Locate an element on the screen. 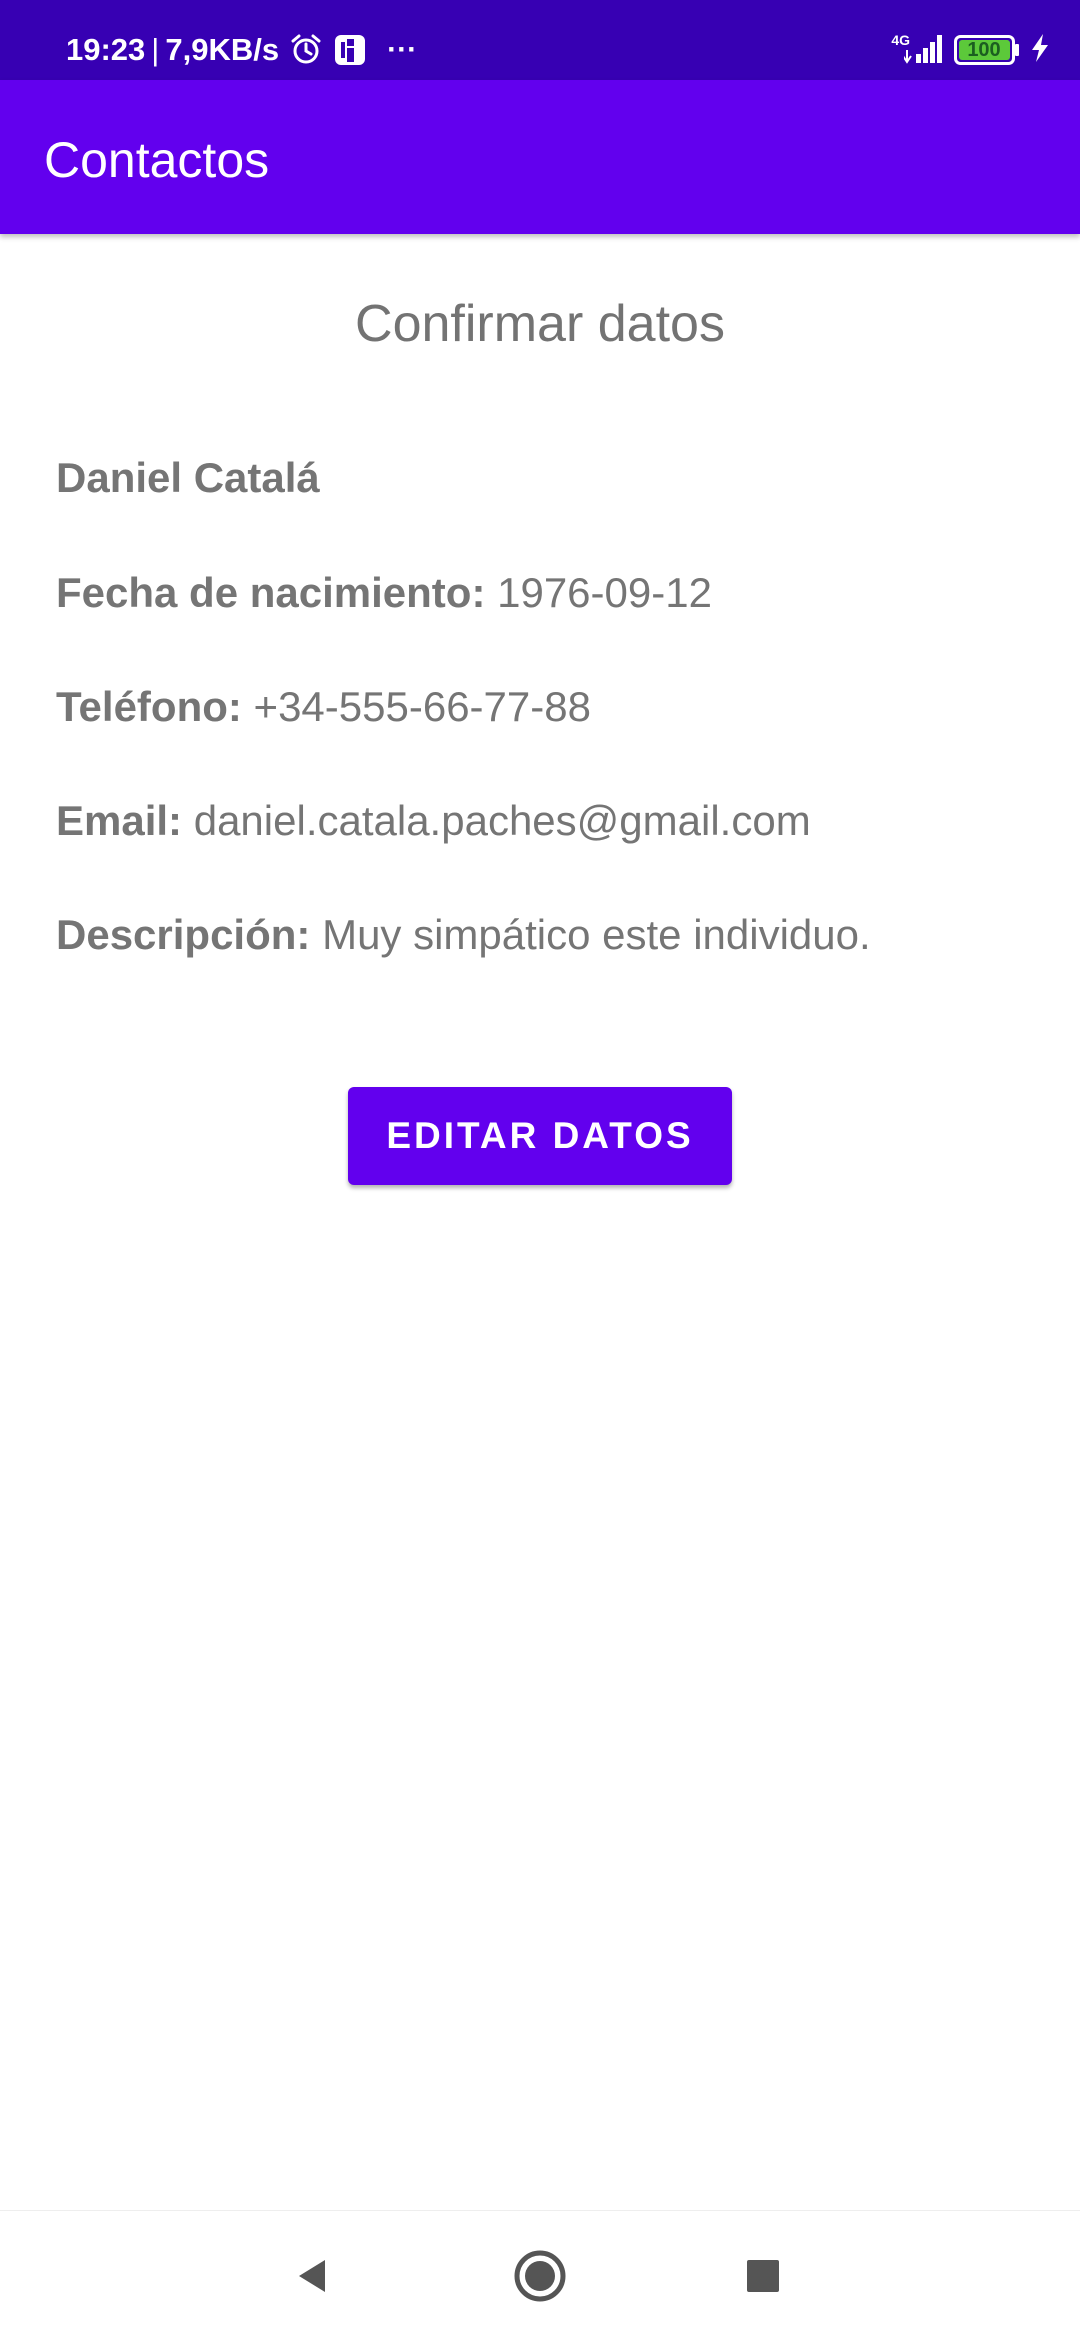 This screenshot has height=2340, width=1080. birth-date-value: 1976-09-12 is located at coordinates (604, 592).